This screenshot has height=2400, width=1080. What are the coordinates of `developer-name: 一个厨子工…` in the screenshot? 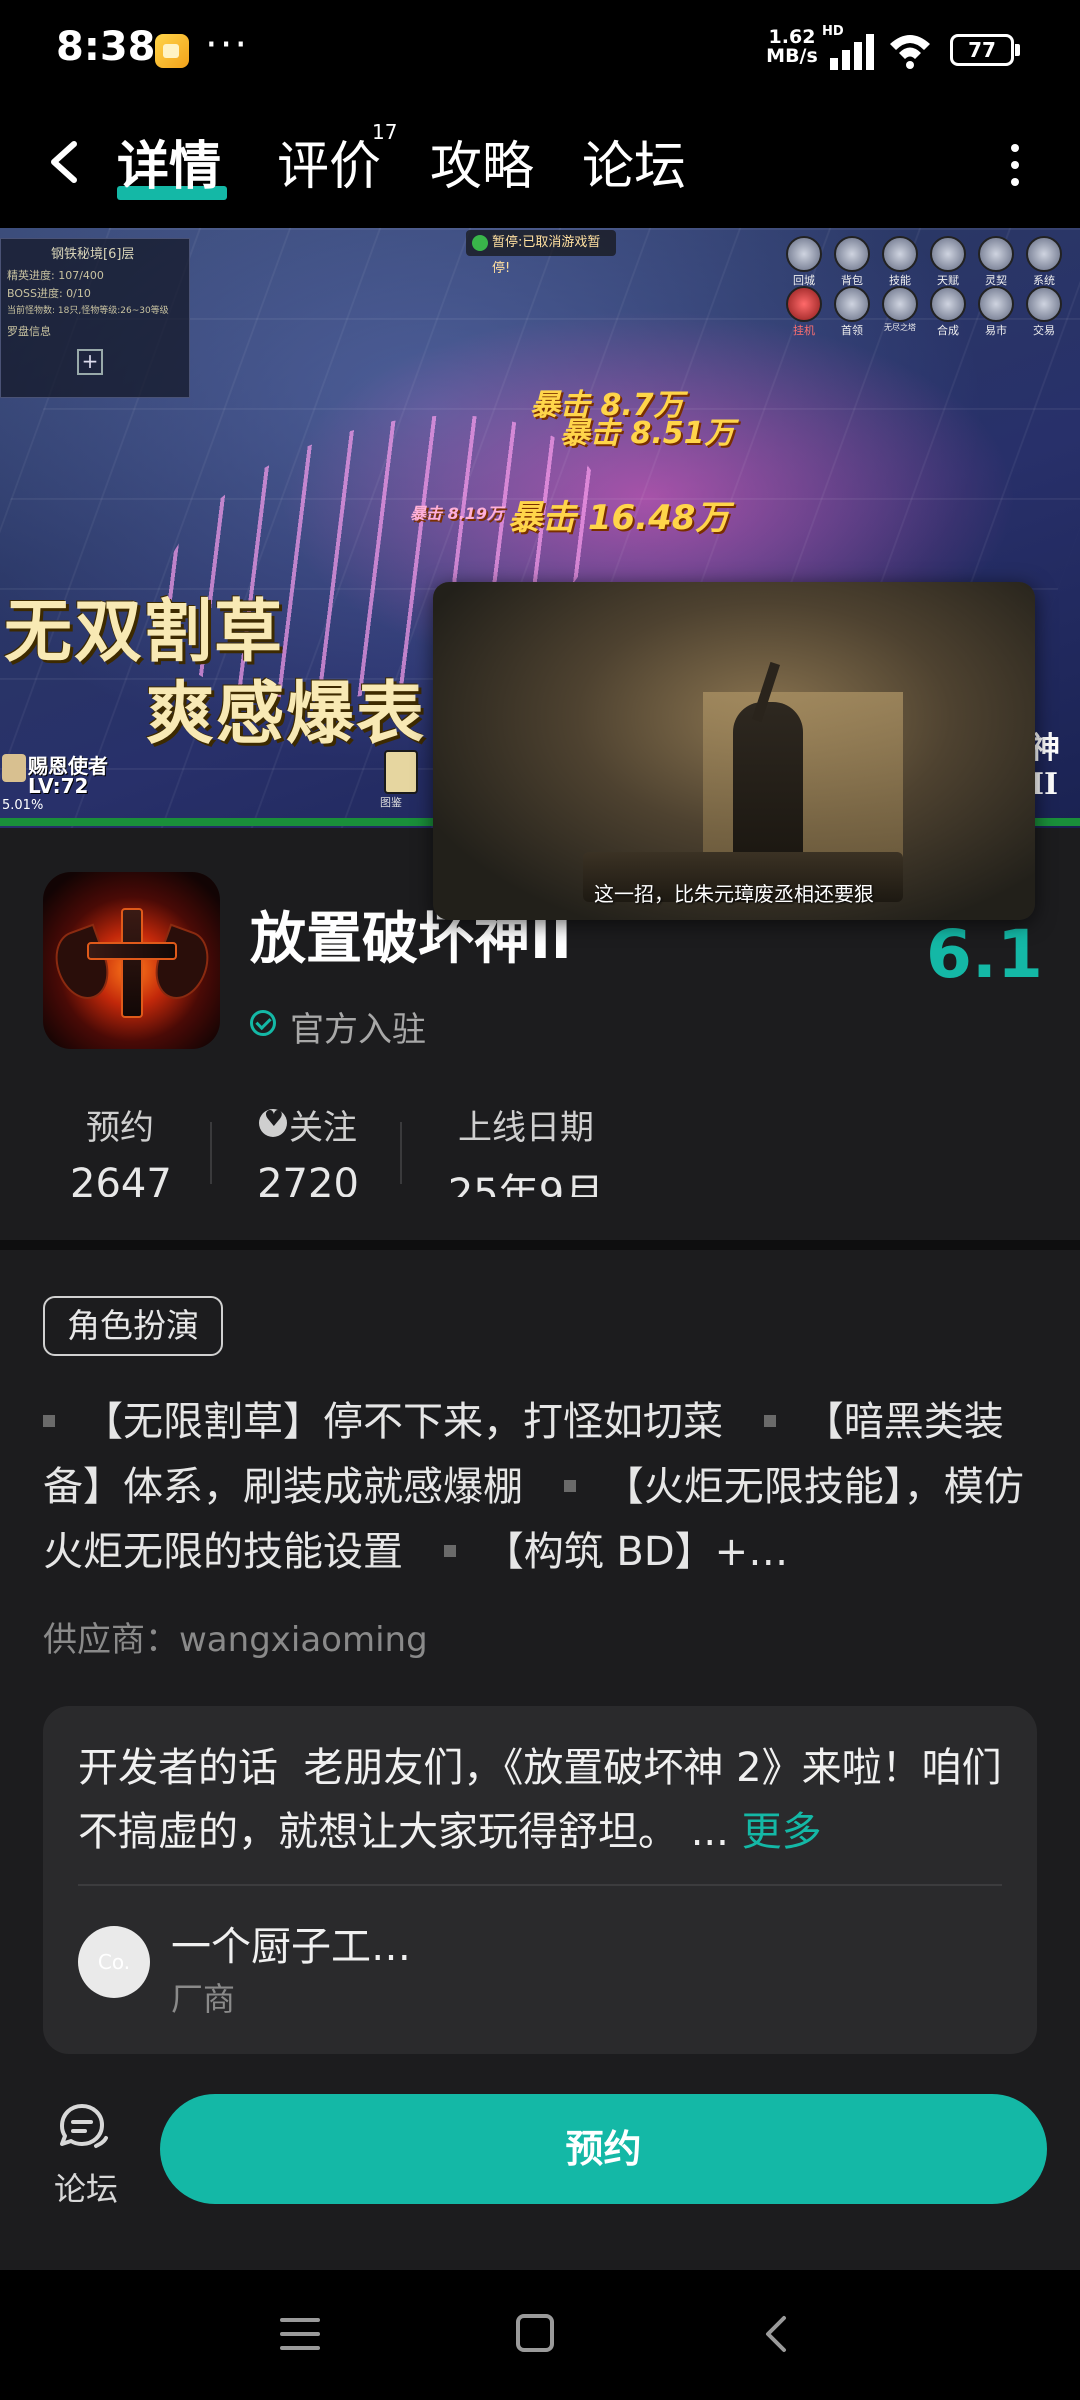 It's located at (291, 1943).